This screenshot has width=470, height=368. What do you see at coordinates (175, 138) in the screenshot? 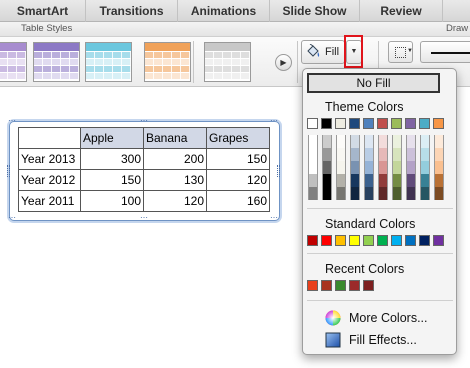
I see `table-header-cell: Banana` at bounding box center [175, 138].